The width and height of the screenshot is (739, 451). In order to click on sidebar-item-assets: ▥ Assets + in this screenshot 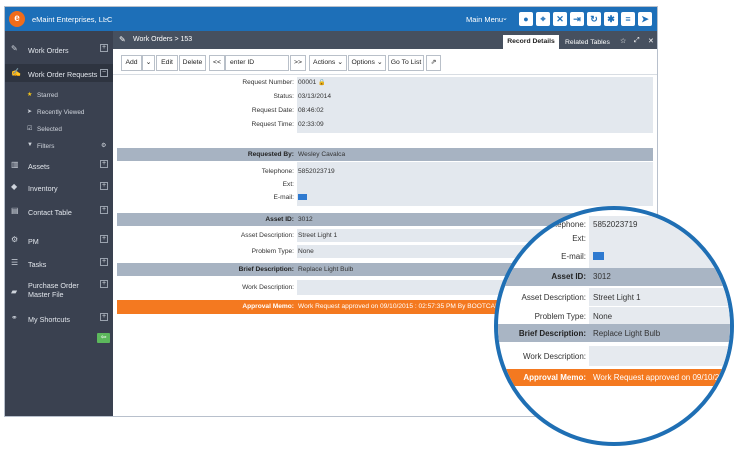, I will do `click(59, 166)`.